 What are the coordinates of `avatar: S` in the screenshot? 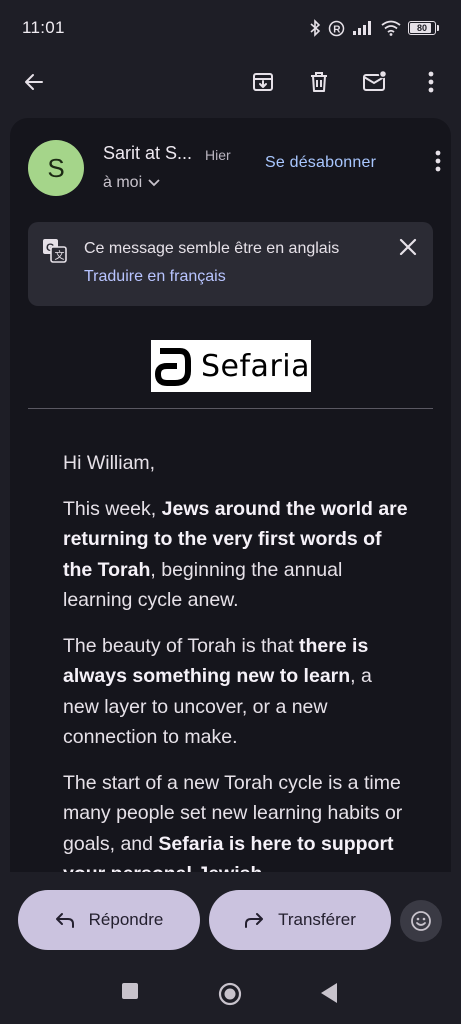 It's located at (56, 168).